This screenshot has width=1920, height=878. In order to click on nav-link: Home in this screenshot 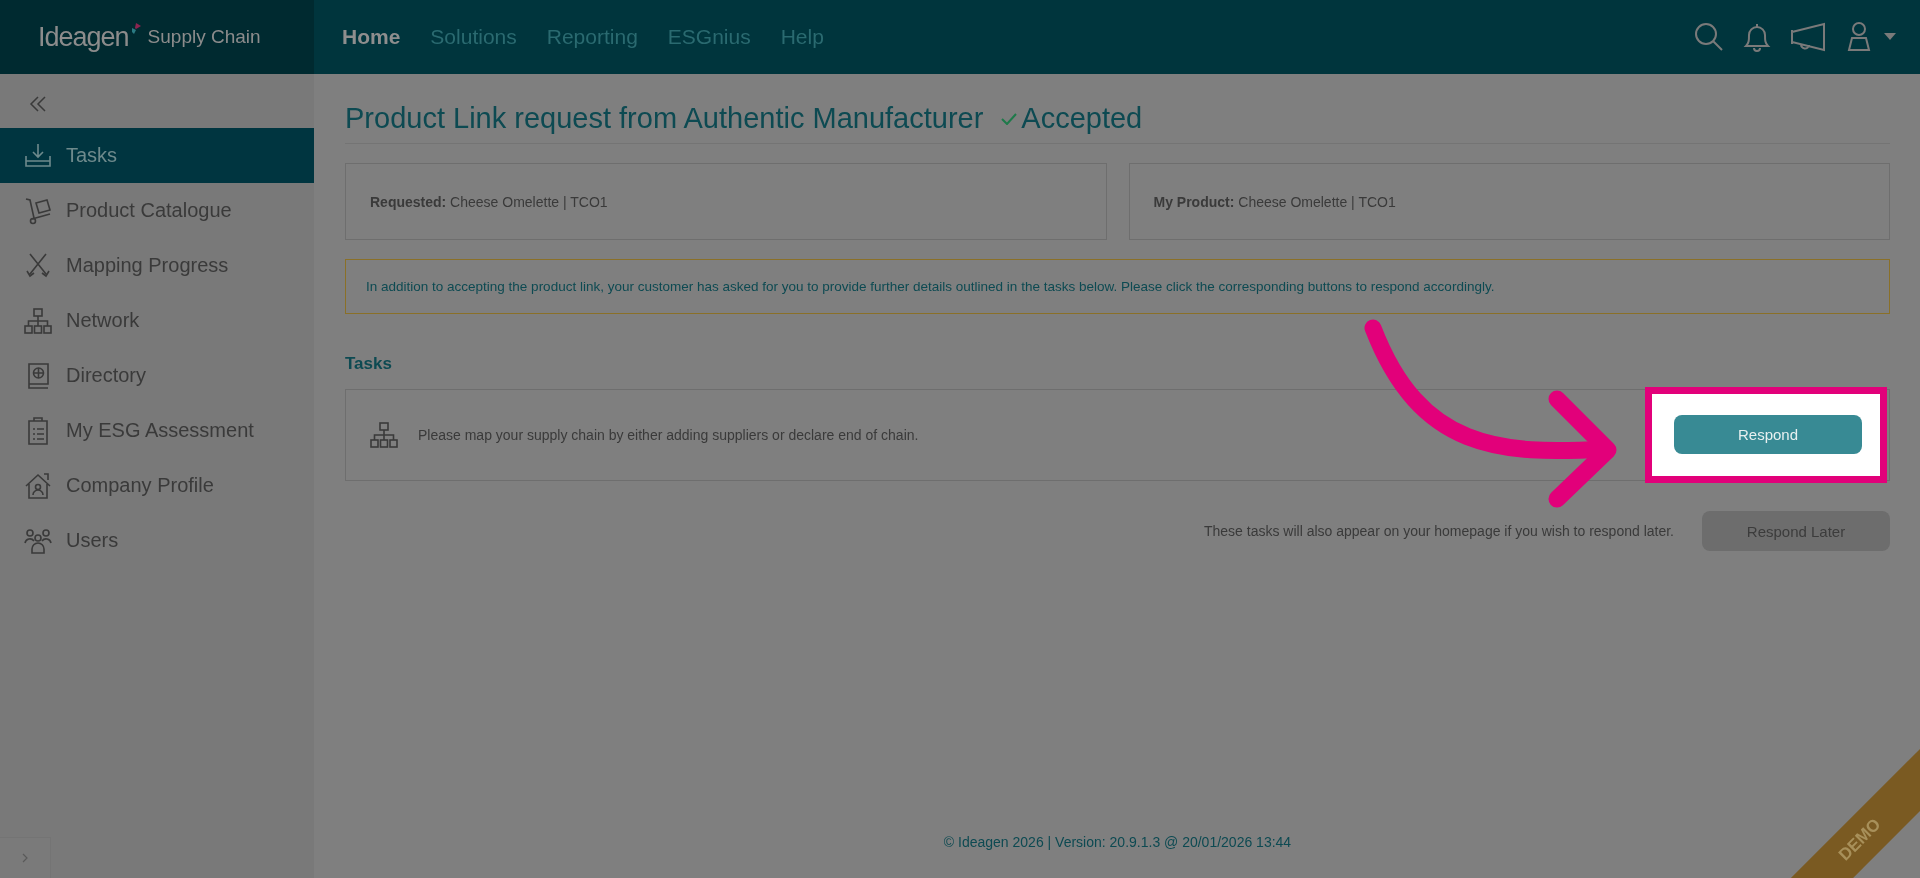, I will do `click(371, 37)`.